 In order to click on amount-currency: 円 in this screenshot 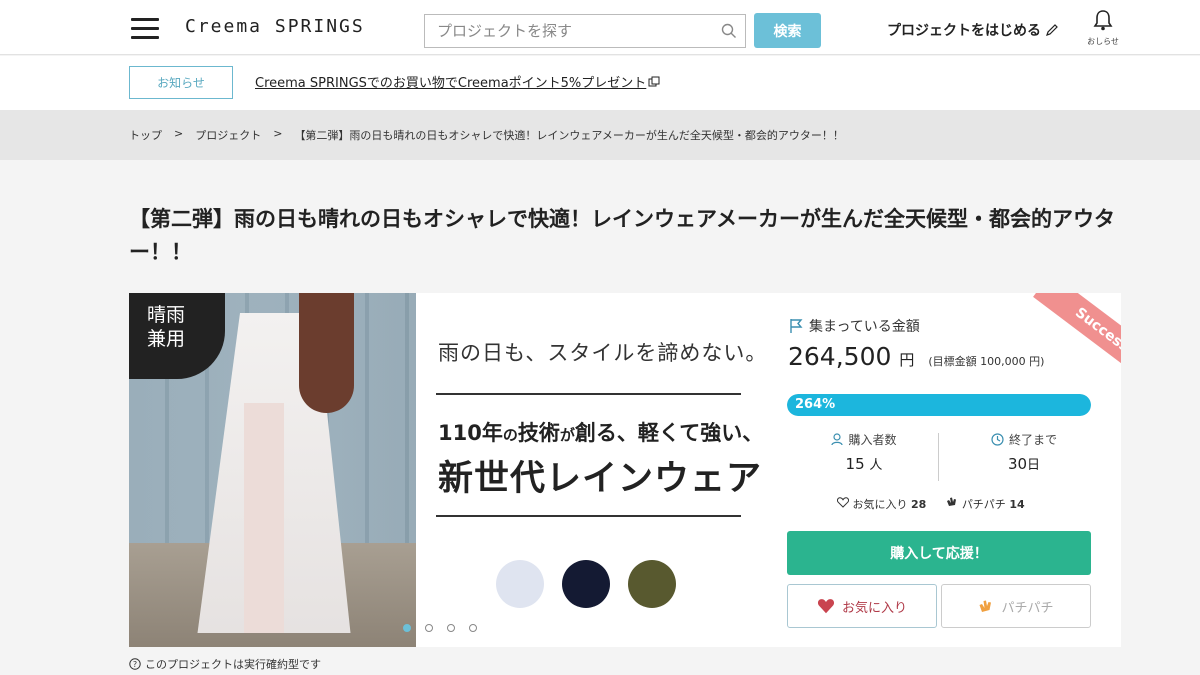, I will do `click(907, 360)`.